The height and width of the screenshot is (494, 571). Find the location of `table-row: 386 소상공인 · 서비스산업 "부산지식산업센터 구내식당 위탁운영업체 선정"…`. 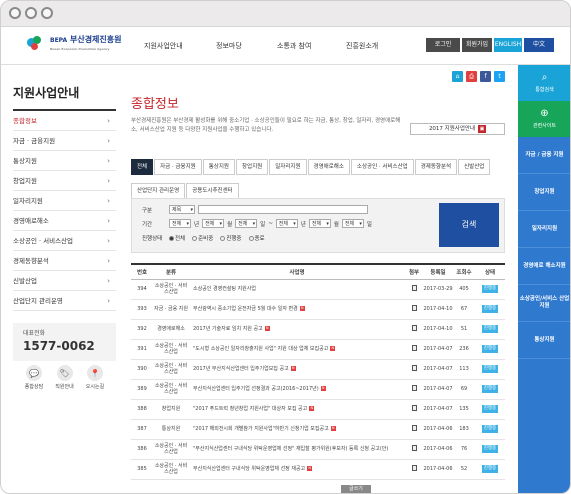

table-row: 386 소상공인 · 서비스산업 "부산지식산업센터 구내식당 위탁운영업체 선정"… is located at coordinates (318, 449).